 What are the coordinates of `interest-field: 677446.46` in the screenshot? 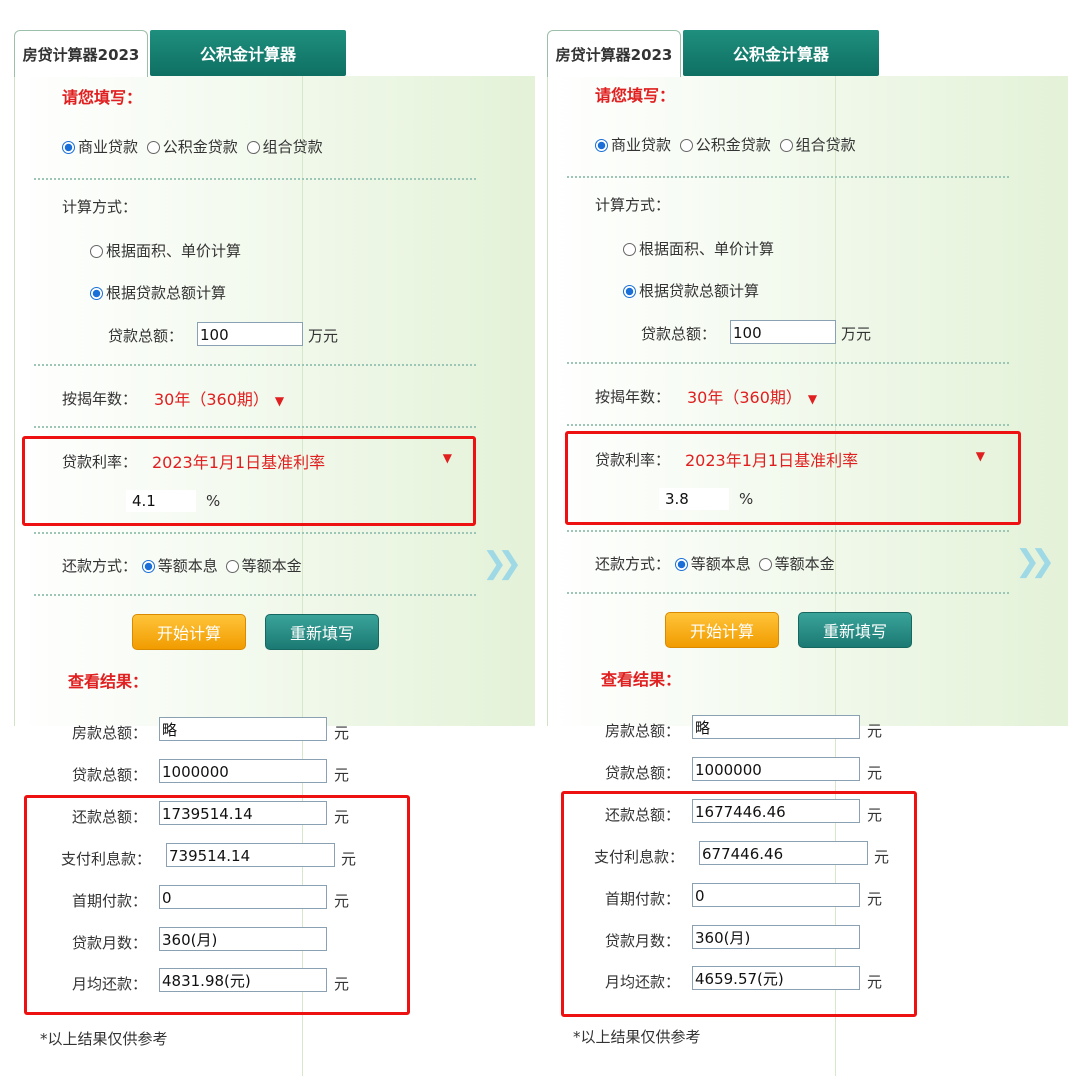 It's located at (783, 853).